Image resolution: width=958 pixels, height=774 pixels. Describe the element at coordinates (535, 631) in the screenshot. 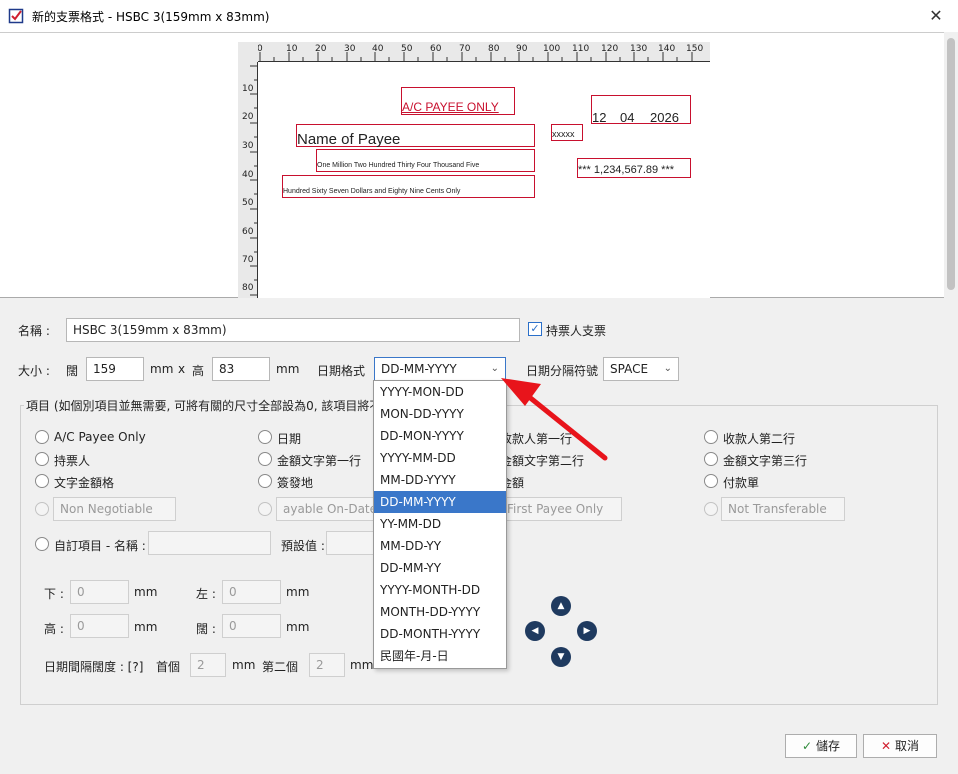

I see `move-left-icon: ◀` at that location.